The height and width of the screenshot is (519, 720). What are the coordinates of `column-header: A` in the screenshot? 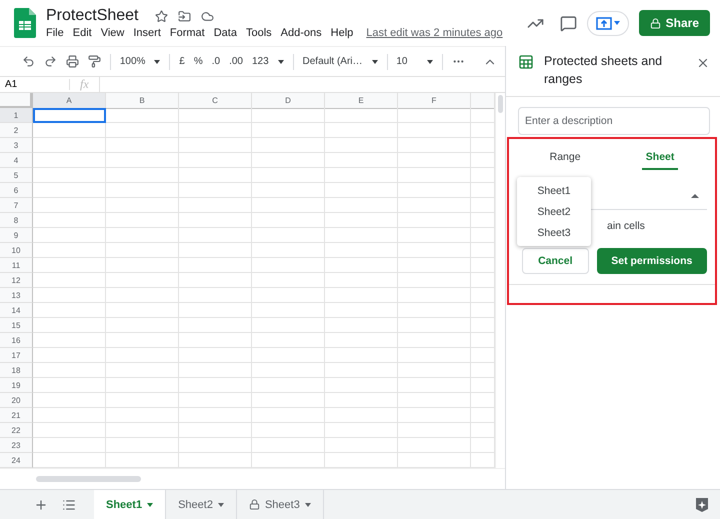 It's located at (69, 101).